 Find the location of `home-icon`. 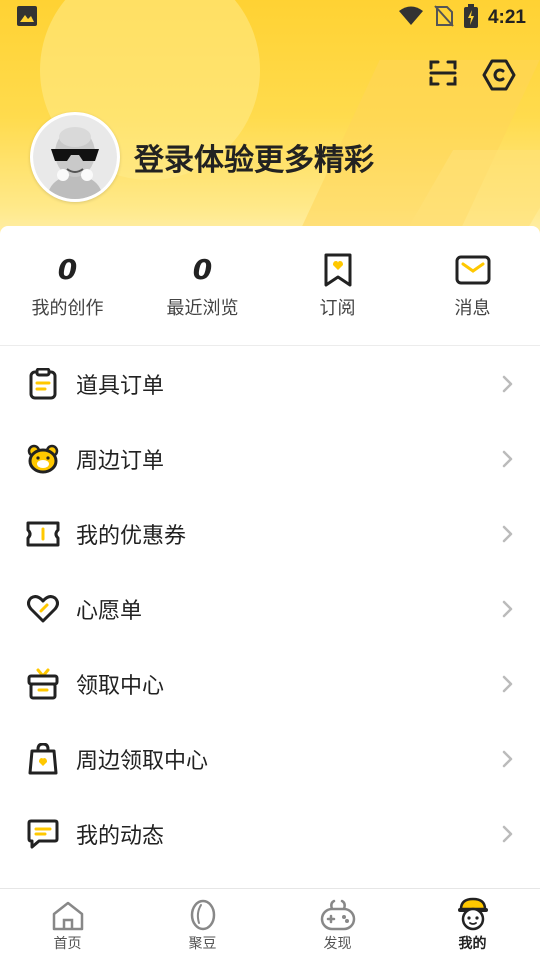

home-icon is located at coordinates (68, 914).